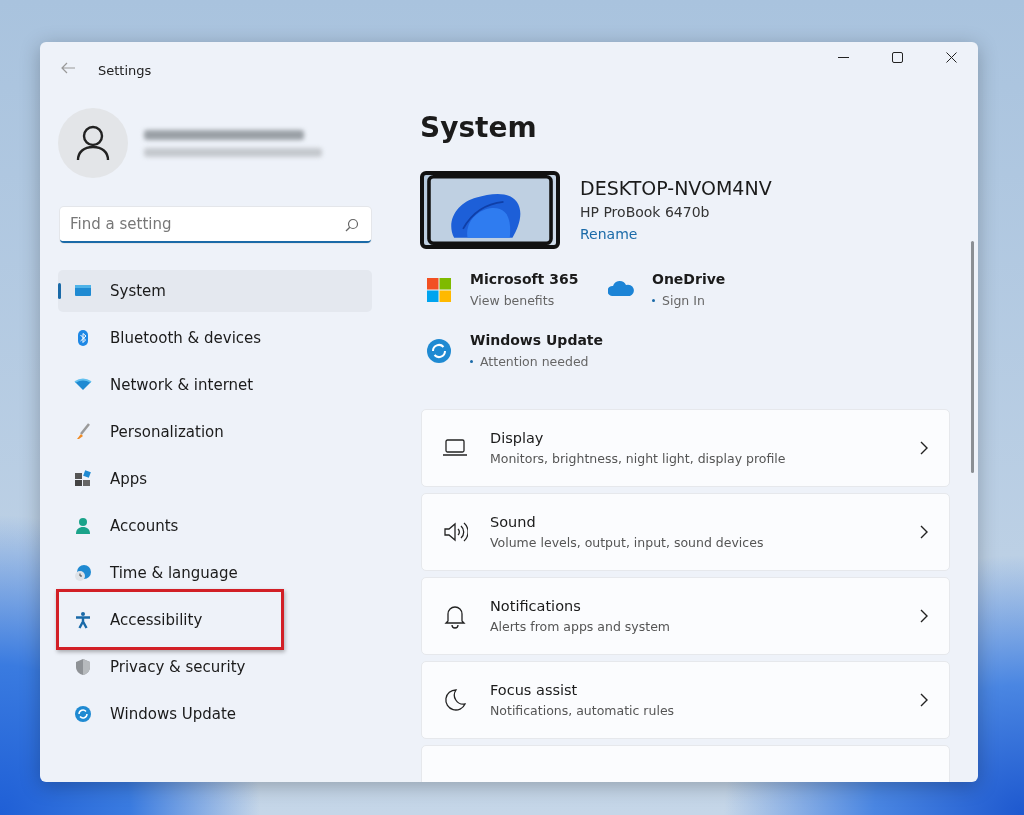 The height and width of the screenshot is (815, 1024). I want to click on bell-icon, so click(455, 616).